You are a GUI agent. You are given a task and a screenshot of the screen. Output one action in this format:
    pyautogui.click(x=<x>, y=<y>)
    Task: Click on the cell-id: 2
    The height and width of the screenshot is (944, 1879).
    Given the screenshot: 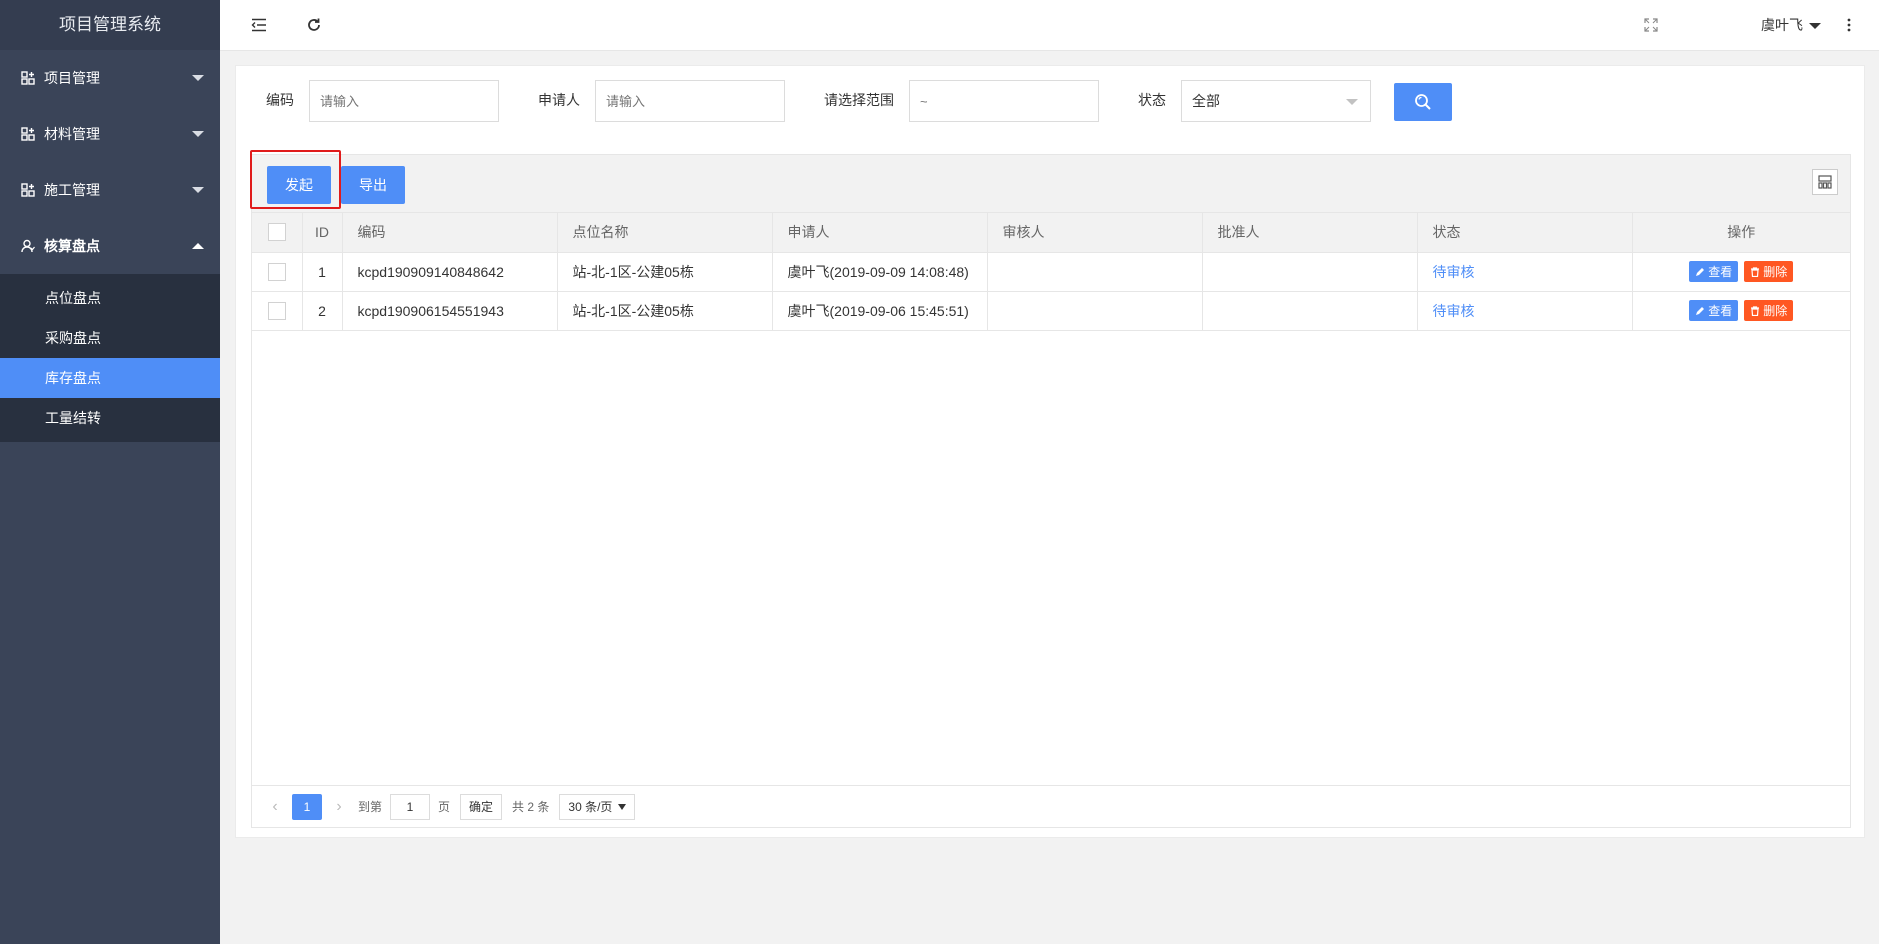 What is the action you would take?
    pyautogui.click(x=322, y=311)
    